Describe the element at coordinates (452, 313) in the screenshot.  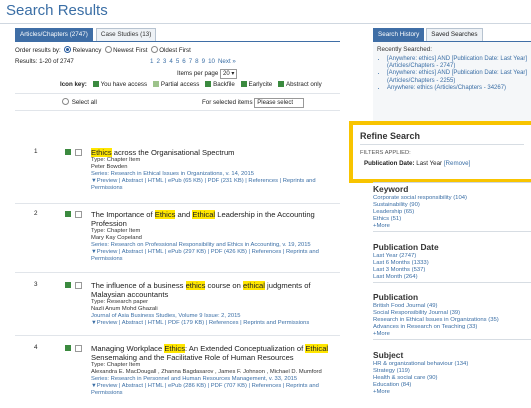
I see `facet-item: Social Responsibility Journal (39)` at that location.